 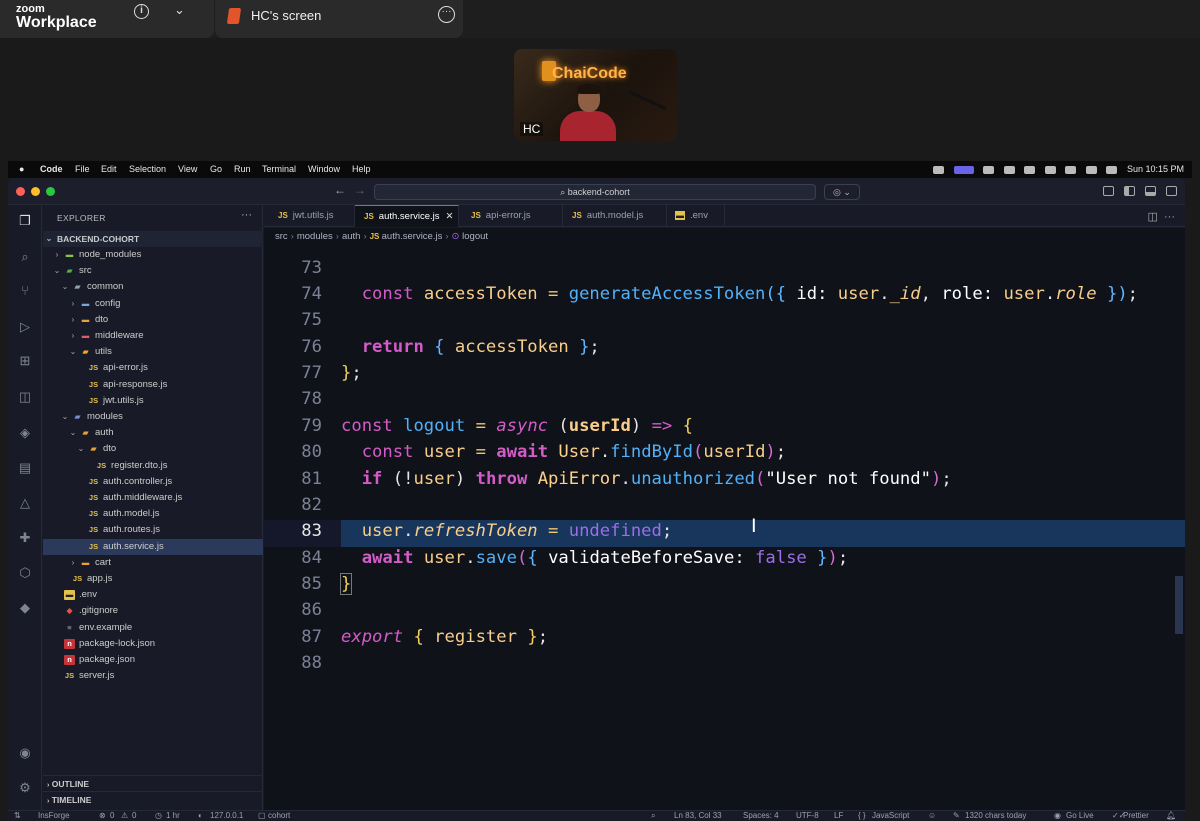 I want to click on apple-icon: ●, so click(x=21, y=169).